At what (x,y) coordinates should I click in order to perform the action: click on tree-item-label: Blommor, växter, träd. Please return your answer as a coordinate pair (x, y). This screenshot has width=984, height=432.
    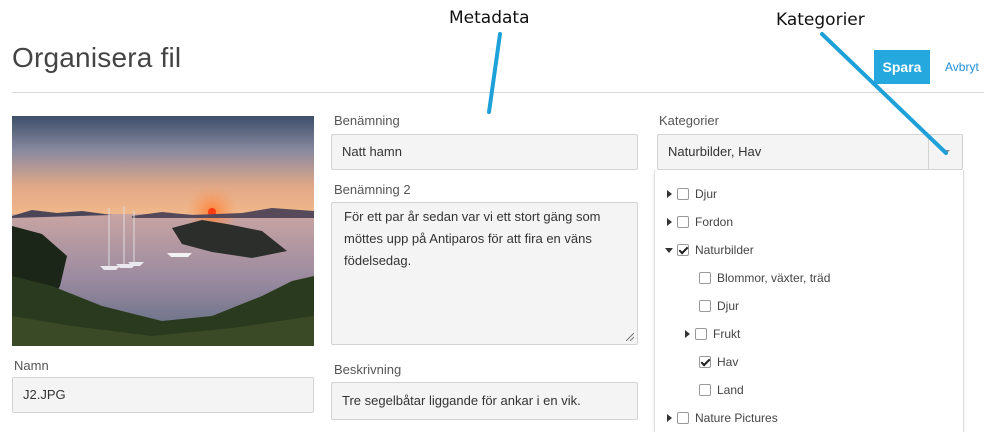
    Looking at the image, I should click on (774, 278).